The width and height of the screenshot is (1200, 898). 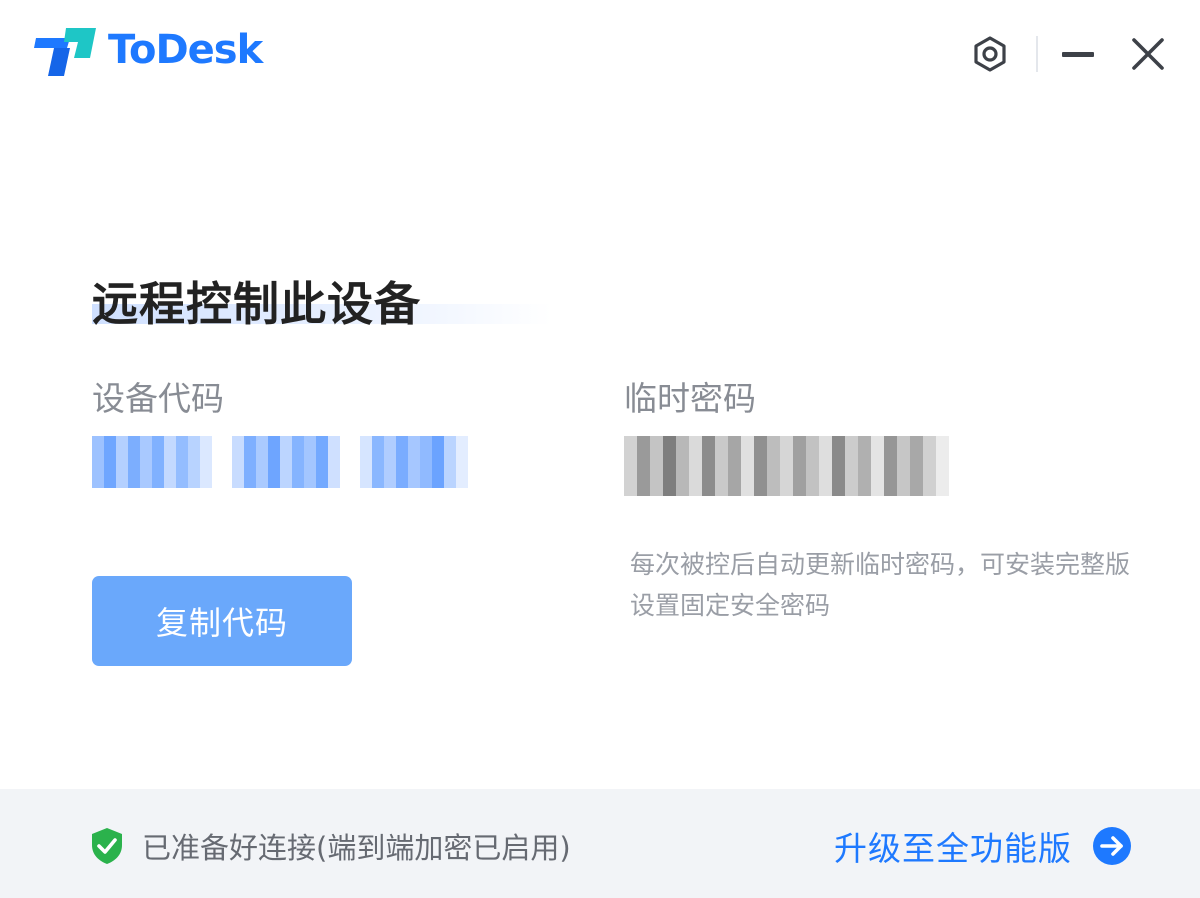 I want to click on gear-icon, so click(x=990, y=54).